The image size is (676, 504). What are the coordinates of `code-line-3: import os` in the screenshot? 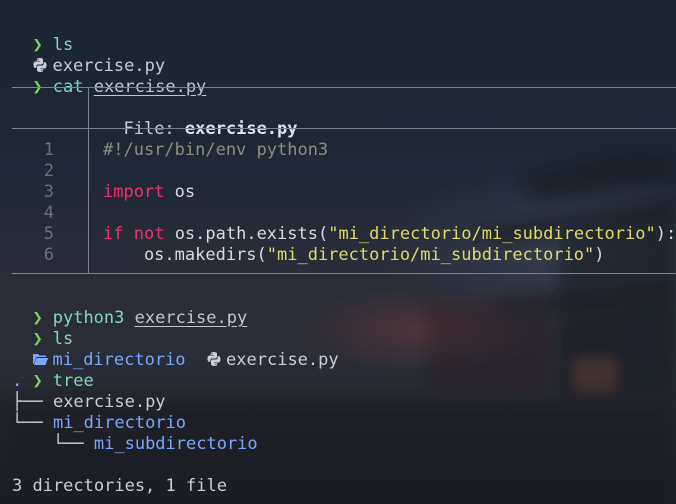 It's located at (149, 192).